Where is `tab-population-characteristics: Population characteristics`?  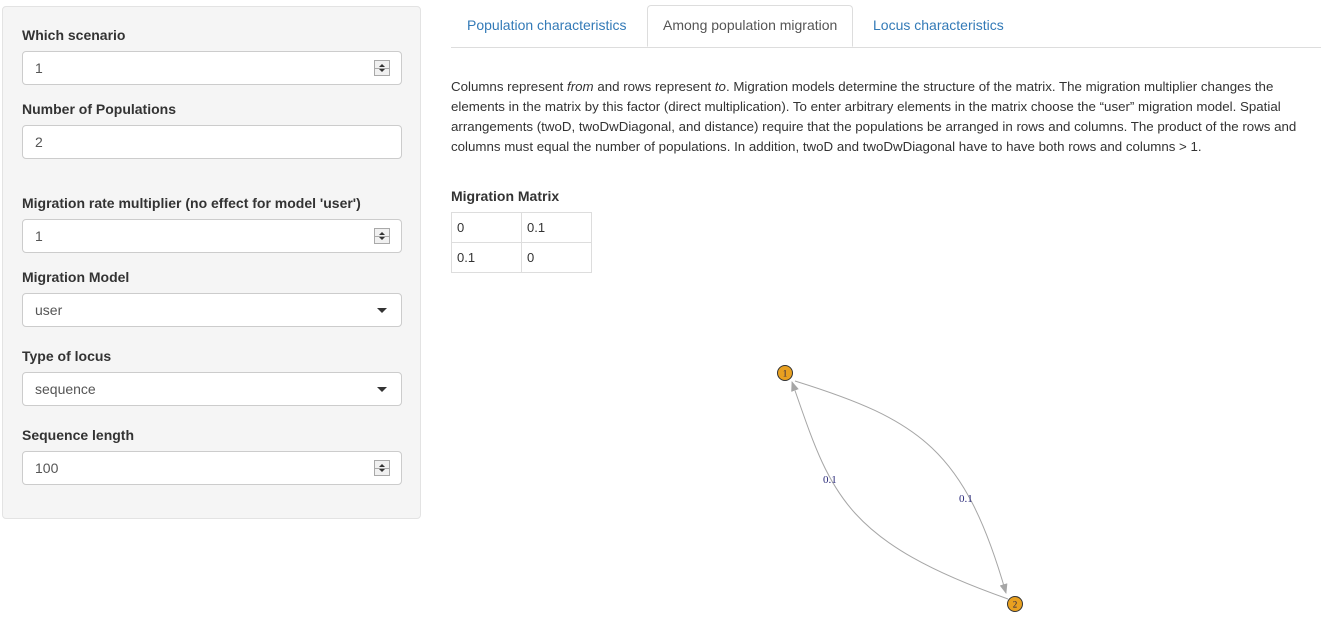 tab-population-characteristics: Population characteristics is located at coordinates (547, 25).